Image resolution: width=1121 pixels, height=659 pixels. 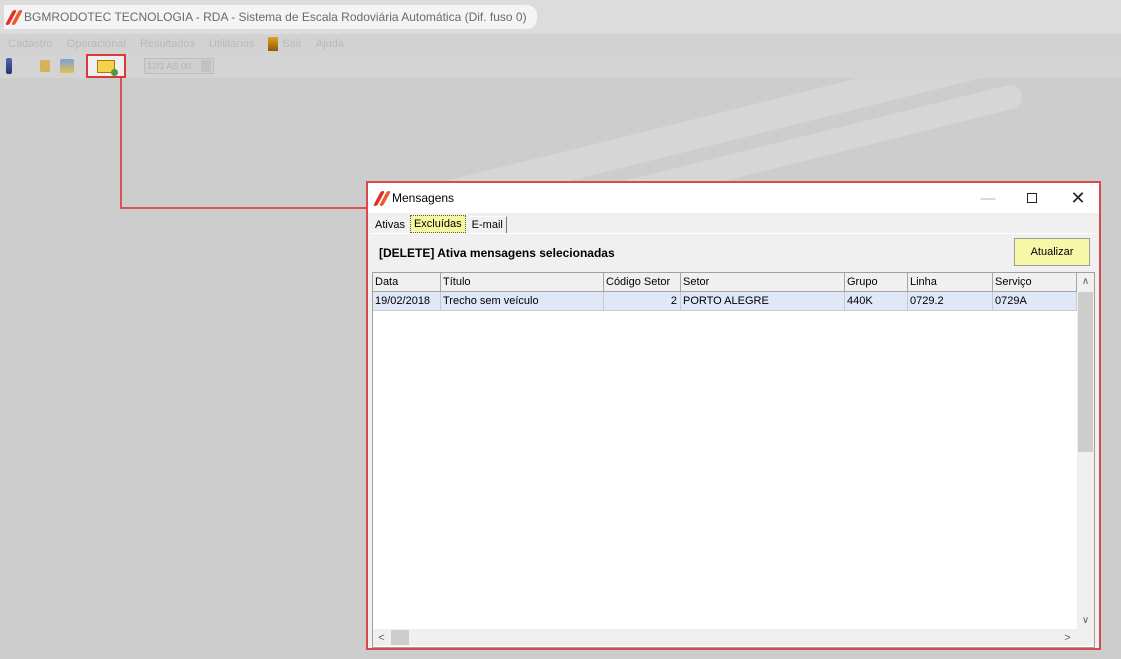 I want to click on bus-icon, so click(x=9, y=66).